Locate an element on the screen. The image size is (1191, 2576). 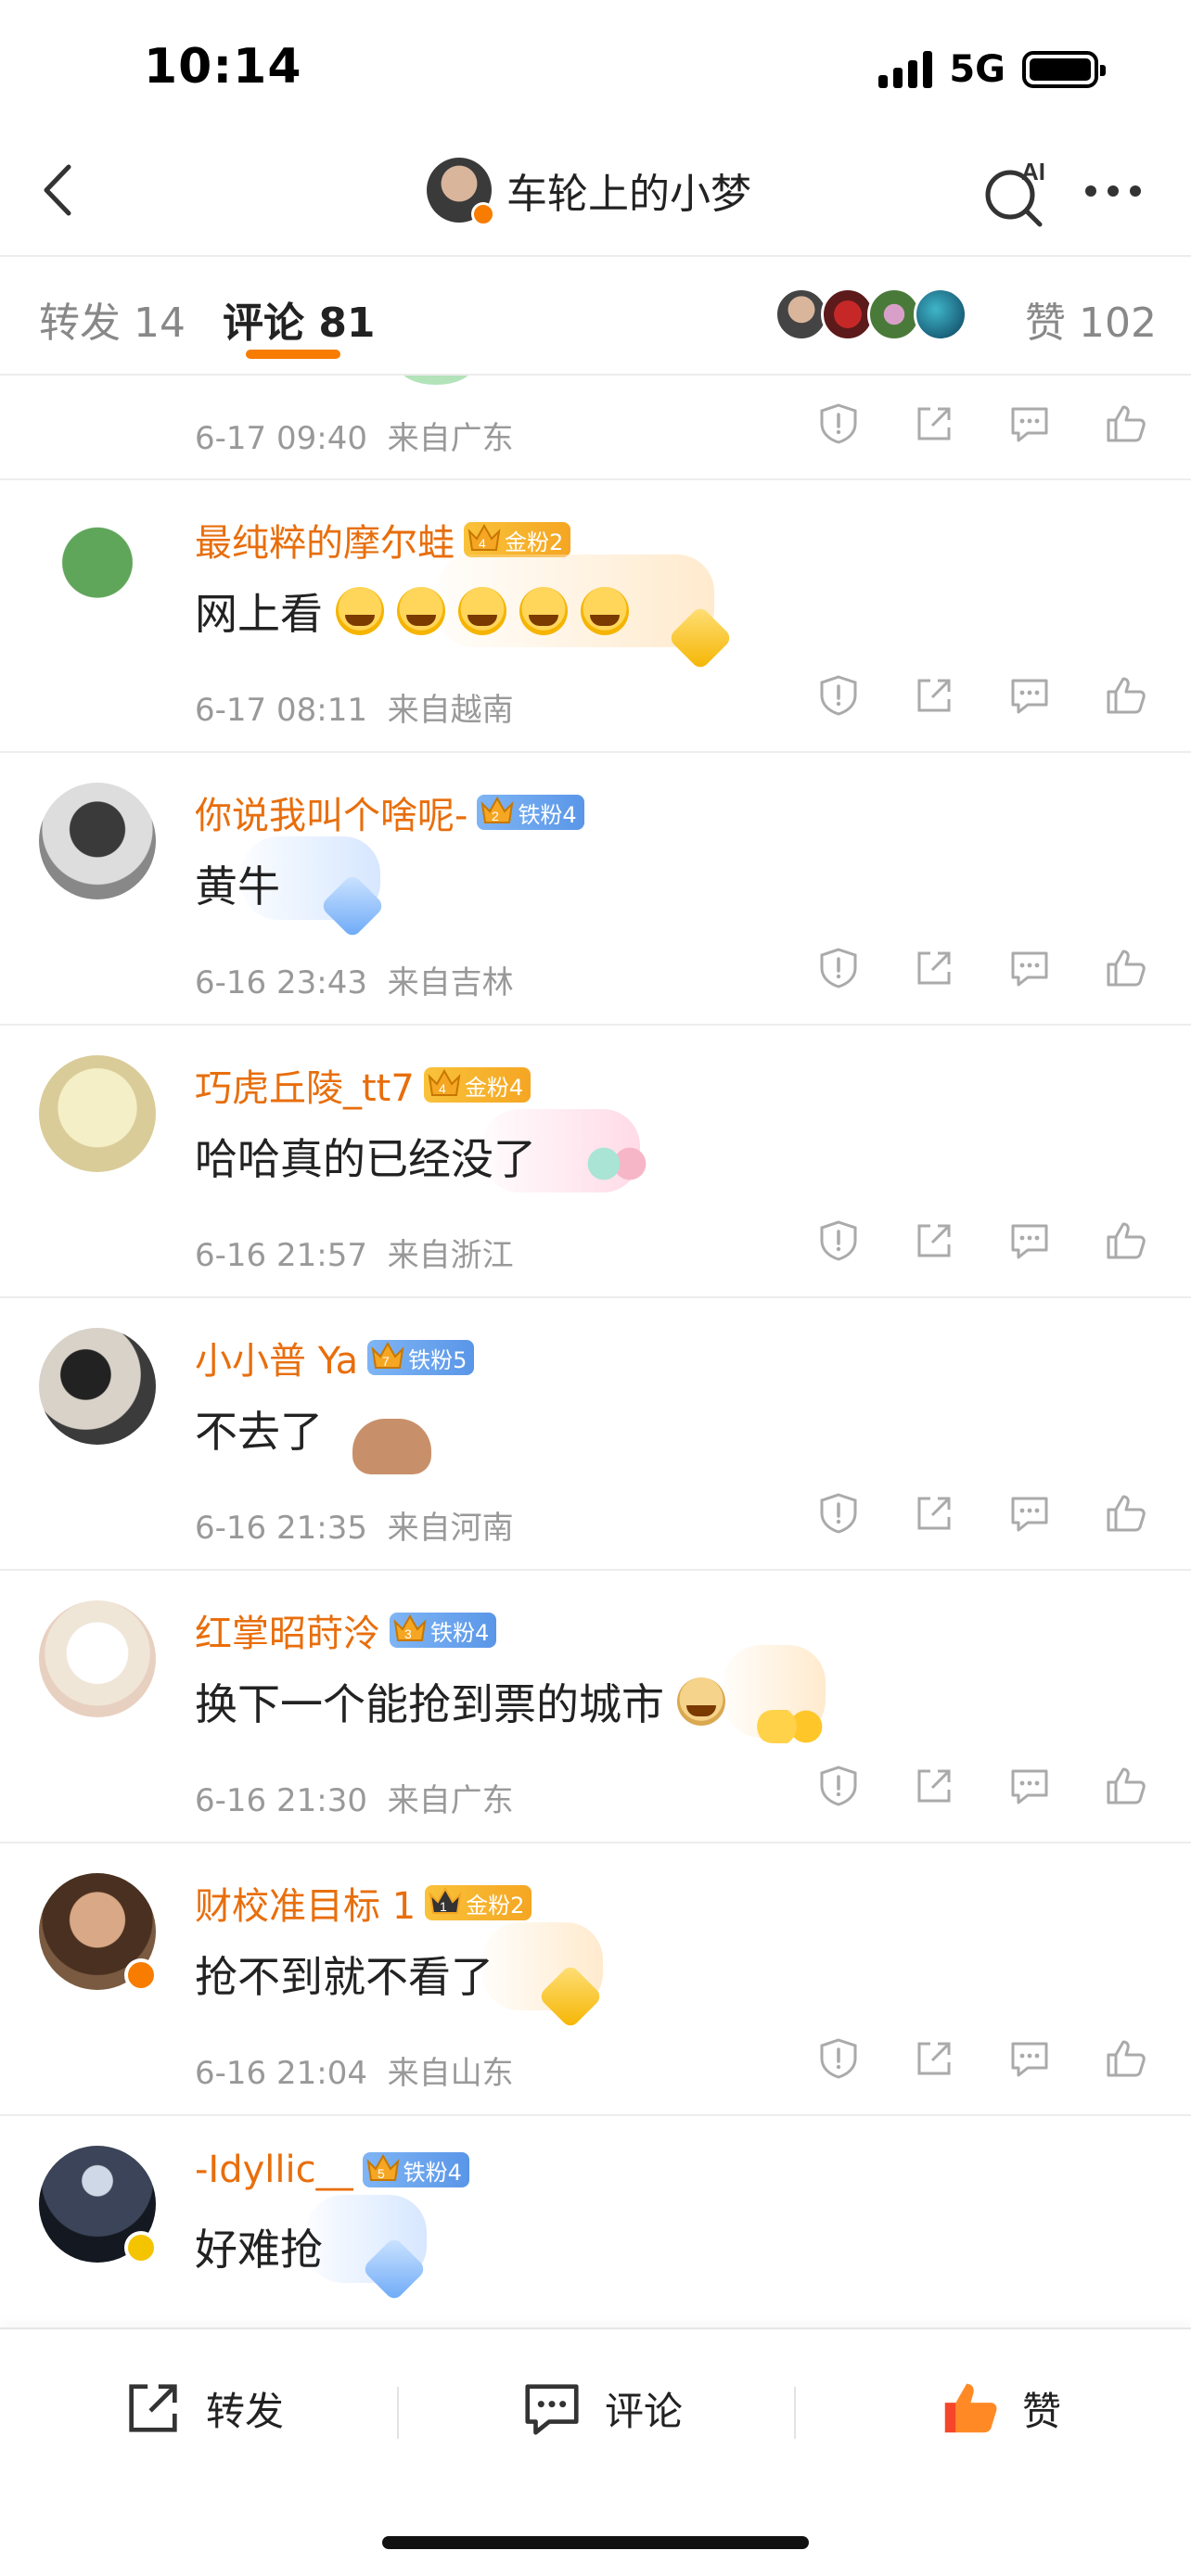
fan-badge: 7 铁粉5 is located at coordinates (421, 1357).